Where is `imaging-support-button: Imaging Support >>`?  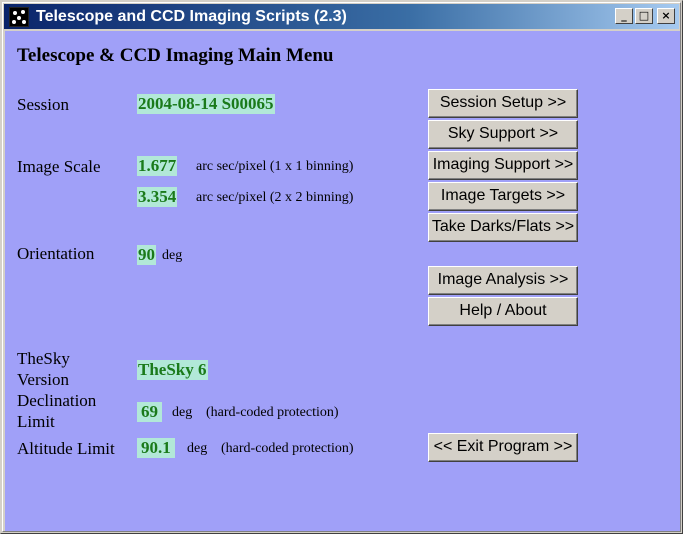
imaging-support-button: Imaging Support >> is located at coordinates (503, 165).